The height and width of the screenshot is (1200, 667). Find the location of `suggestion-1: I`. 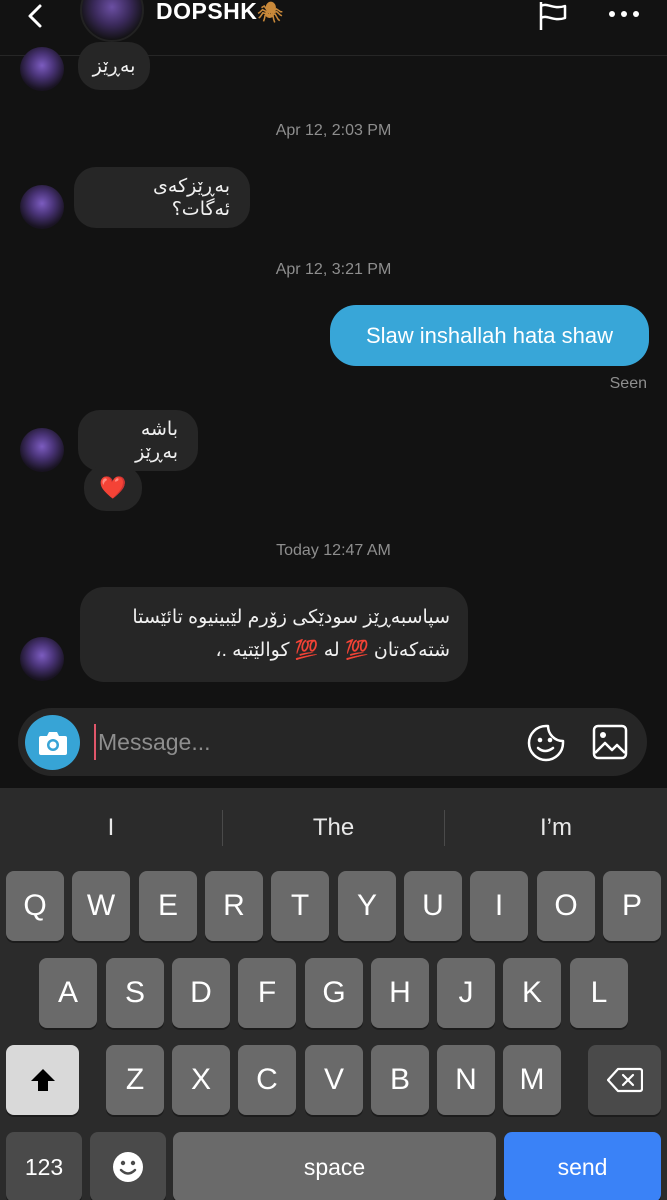

suggestion-1: I is located at coordinates (111, 828).